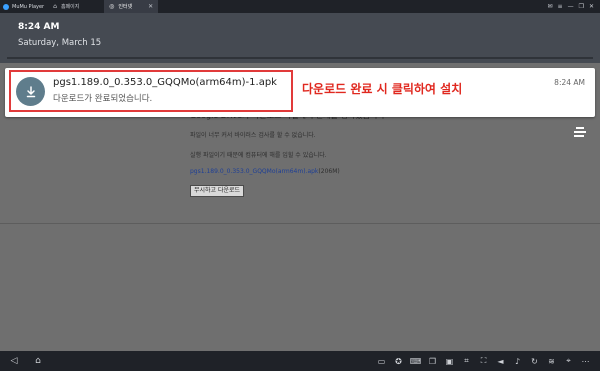 Image resolution: width=600 pixels, height=371 pixels. Describe the element at coordinates (585, 361) in the screenshot. I see `more-icon: ⋯` at that location.